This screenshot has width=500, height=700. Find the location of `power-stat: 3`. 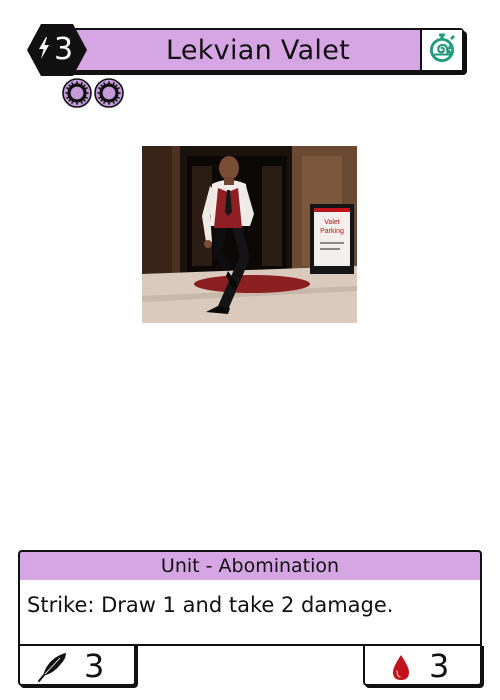

power-stat: 3 is located at coordinates (77, 665).